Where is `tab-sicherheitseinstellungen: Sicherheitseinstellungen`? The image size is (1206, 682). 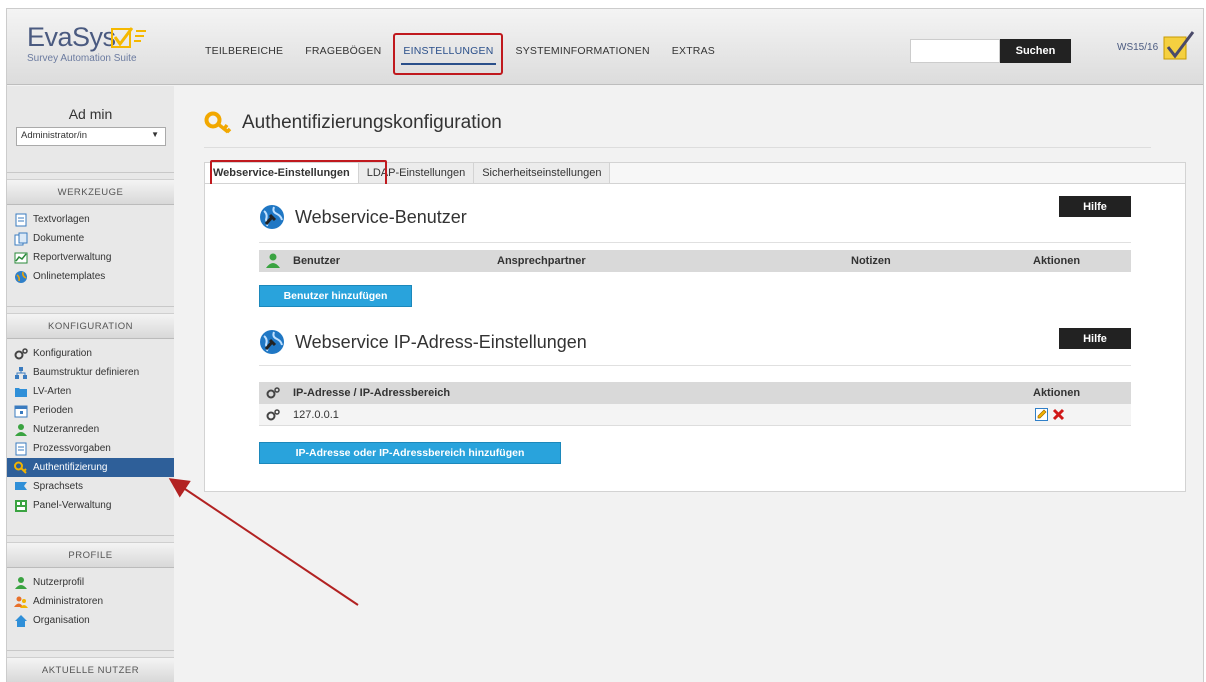 tab-sicherheitseinstellungen: Sicherheitseinstellungen is located at coordinates (542, 173).